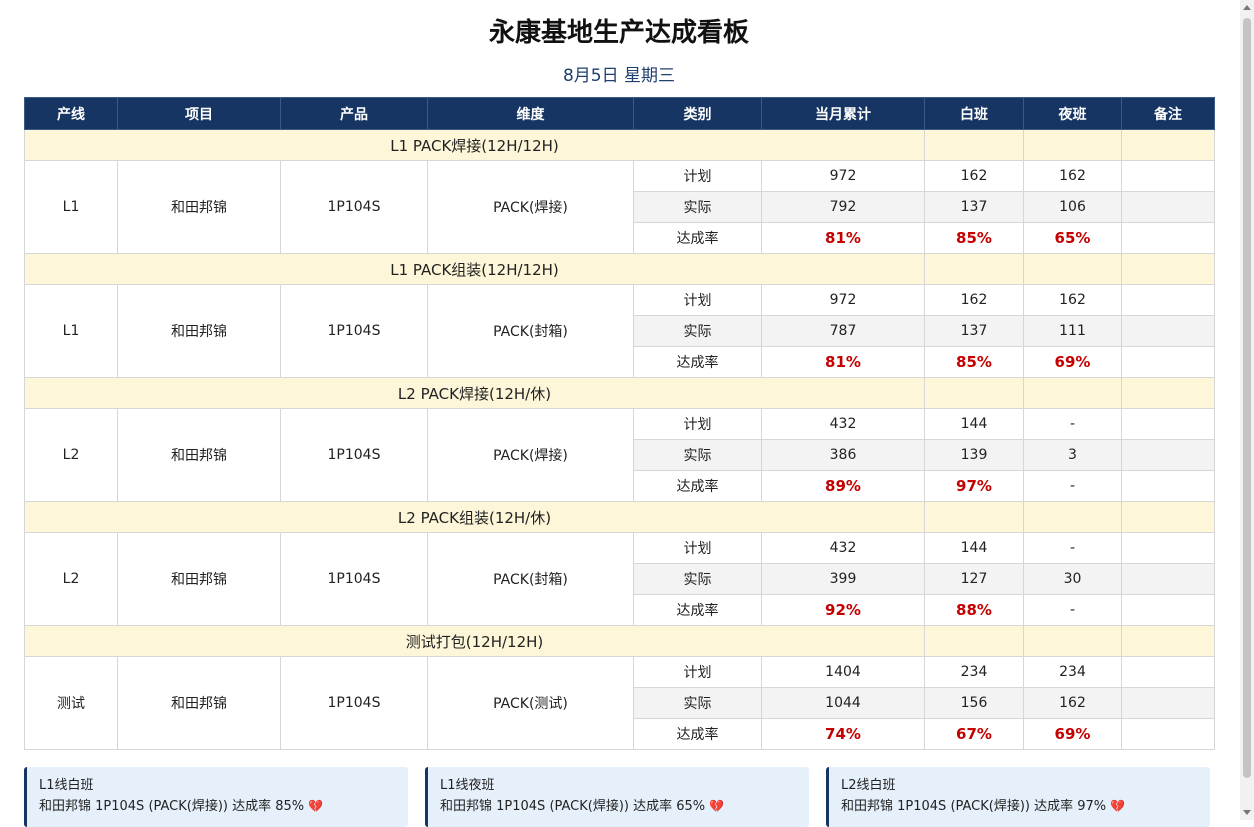 This screenshot has height=827, width=1254. Describe the element at coordinates (199, 113) in the screenshot. I see `header-project: 项目` at that location.